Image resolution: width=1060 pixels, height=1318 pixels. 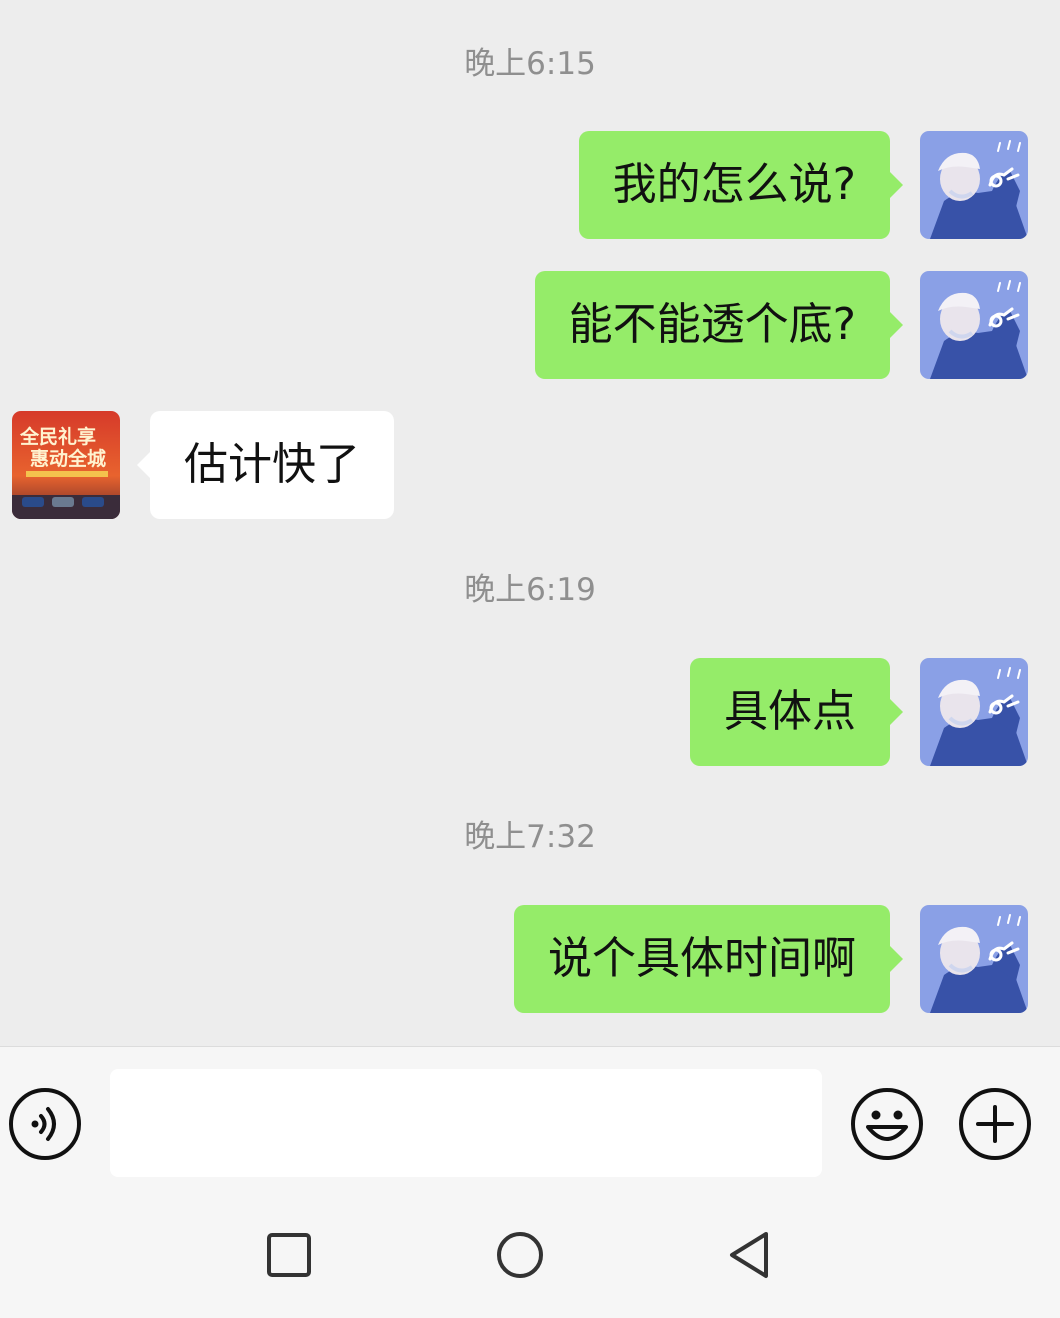 I want to click on avatar-text-line1: 全民礼享, so click(x=57, y=436).